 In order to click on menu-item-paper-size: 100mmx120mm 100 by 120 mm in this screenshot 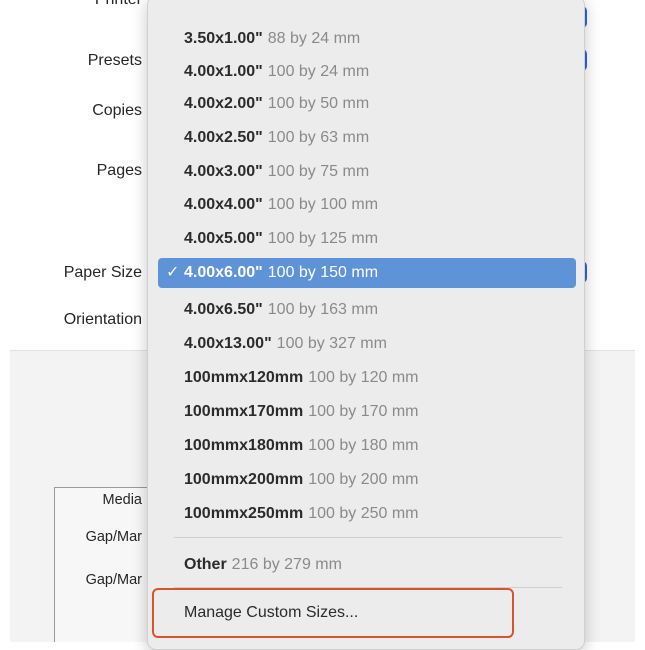, I will do `click(367, 378)`.